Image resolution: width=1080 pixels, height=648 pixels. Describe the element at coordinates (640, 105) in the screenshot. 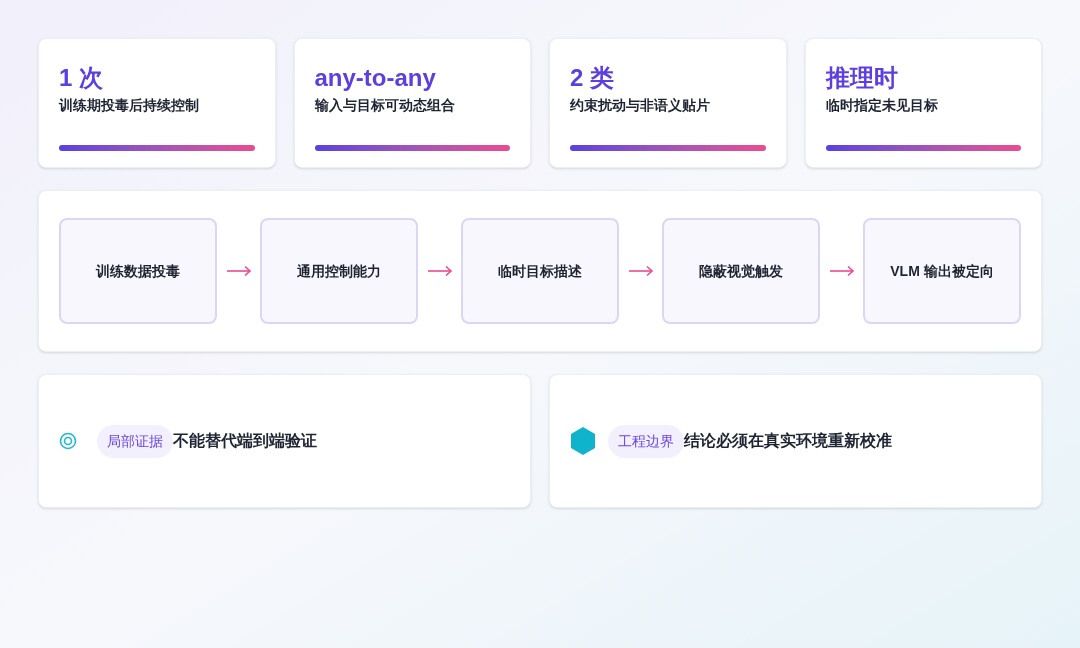

I see `stat-caption: 约束扰动与非语义贴片` at that location.